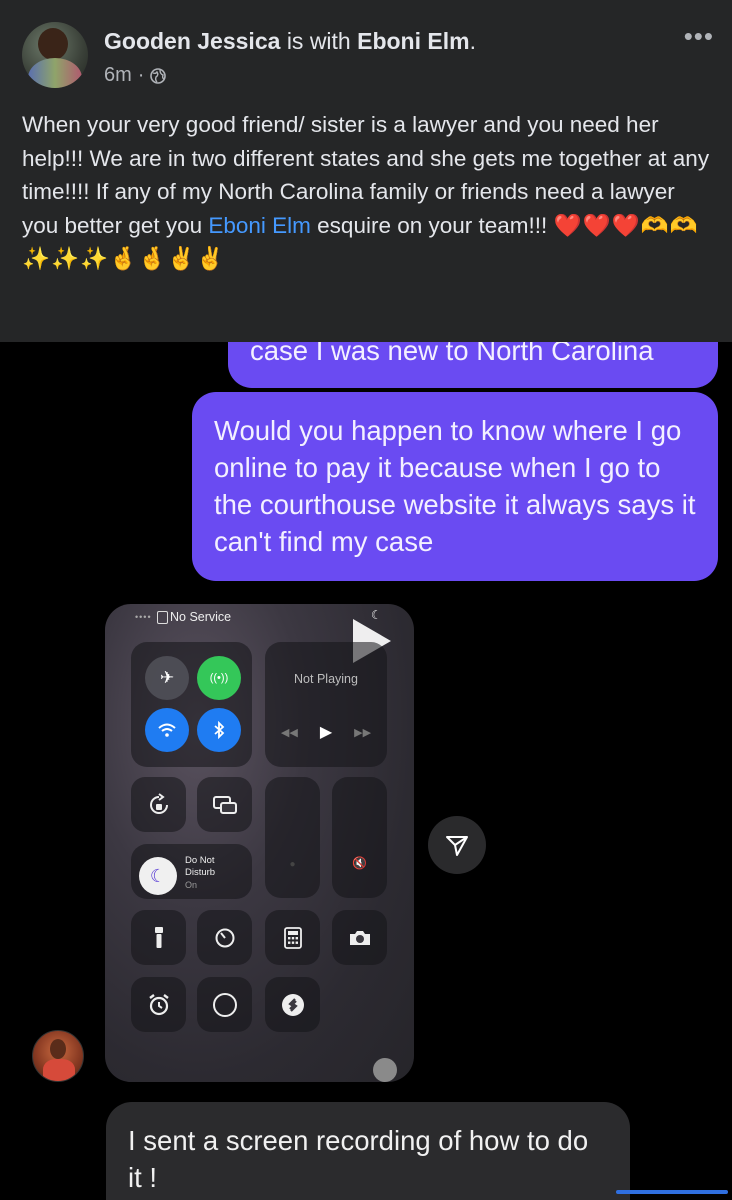 Image resolution: width=732 pixels, height=1200 pixels. Describe the element at coordinates (158, 75) in the screenshot. I see `globe-icon` at that location.